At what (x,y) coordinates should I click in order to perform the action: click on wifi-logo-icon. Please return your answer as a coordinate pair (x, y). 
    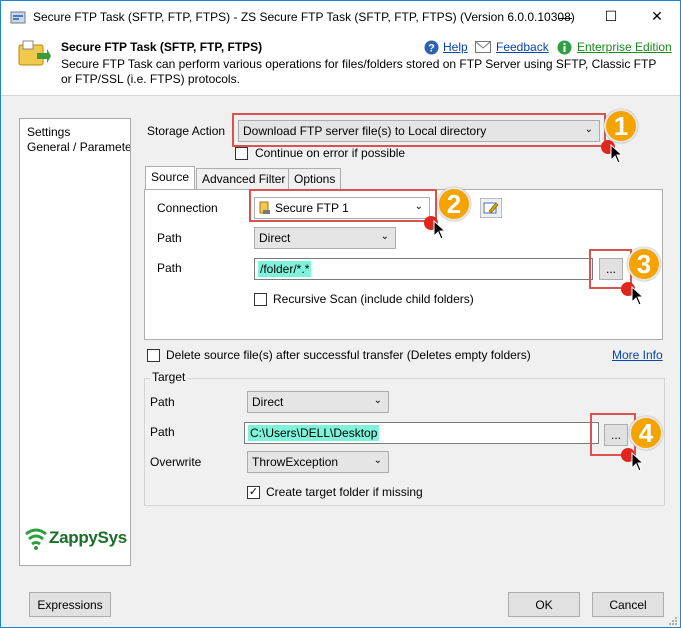
    Looking at the image, I should click on (36, 539).